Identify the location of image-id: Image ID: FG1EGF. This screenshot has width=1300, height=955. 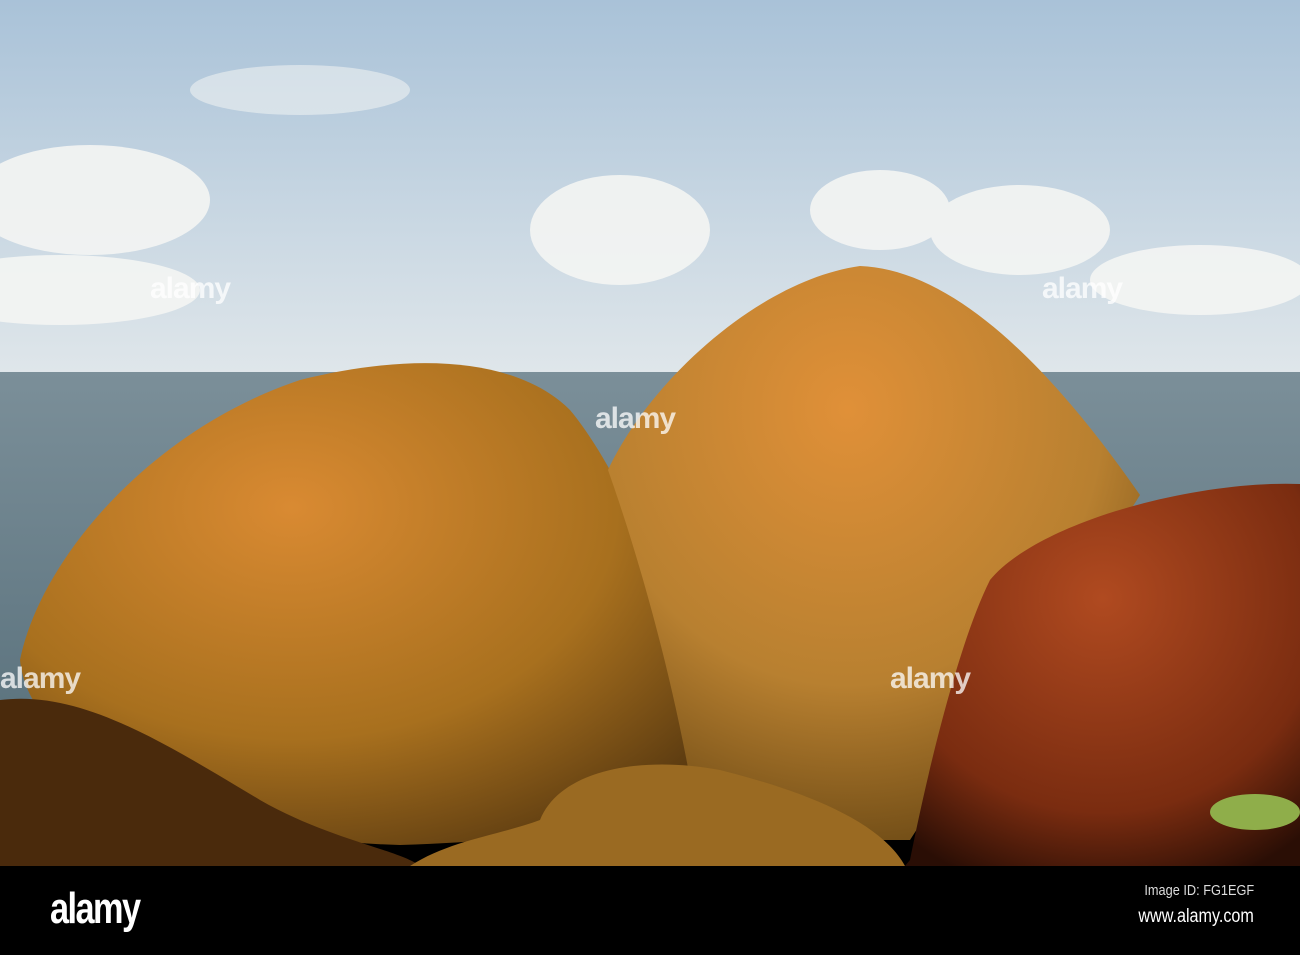
(1199, 890).